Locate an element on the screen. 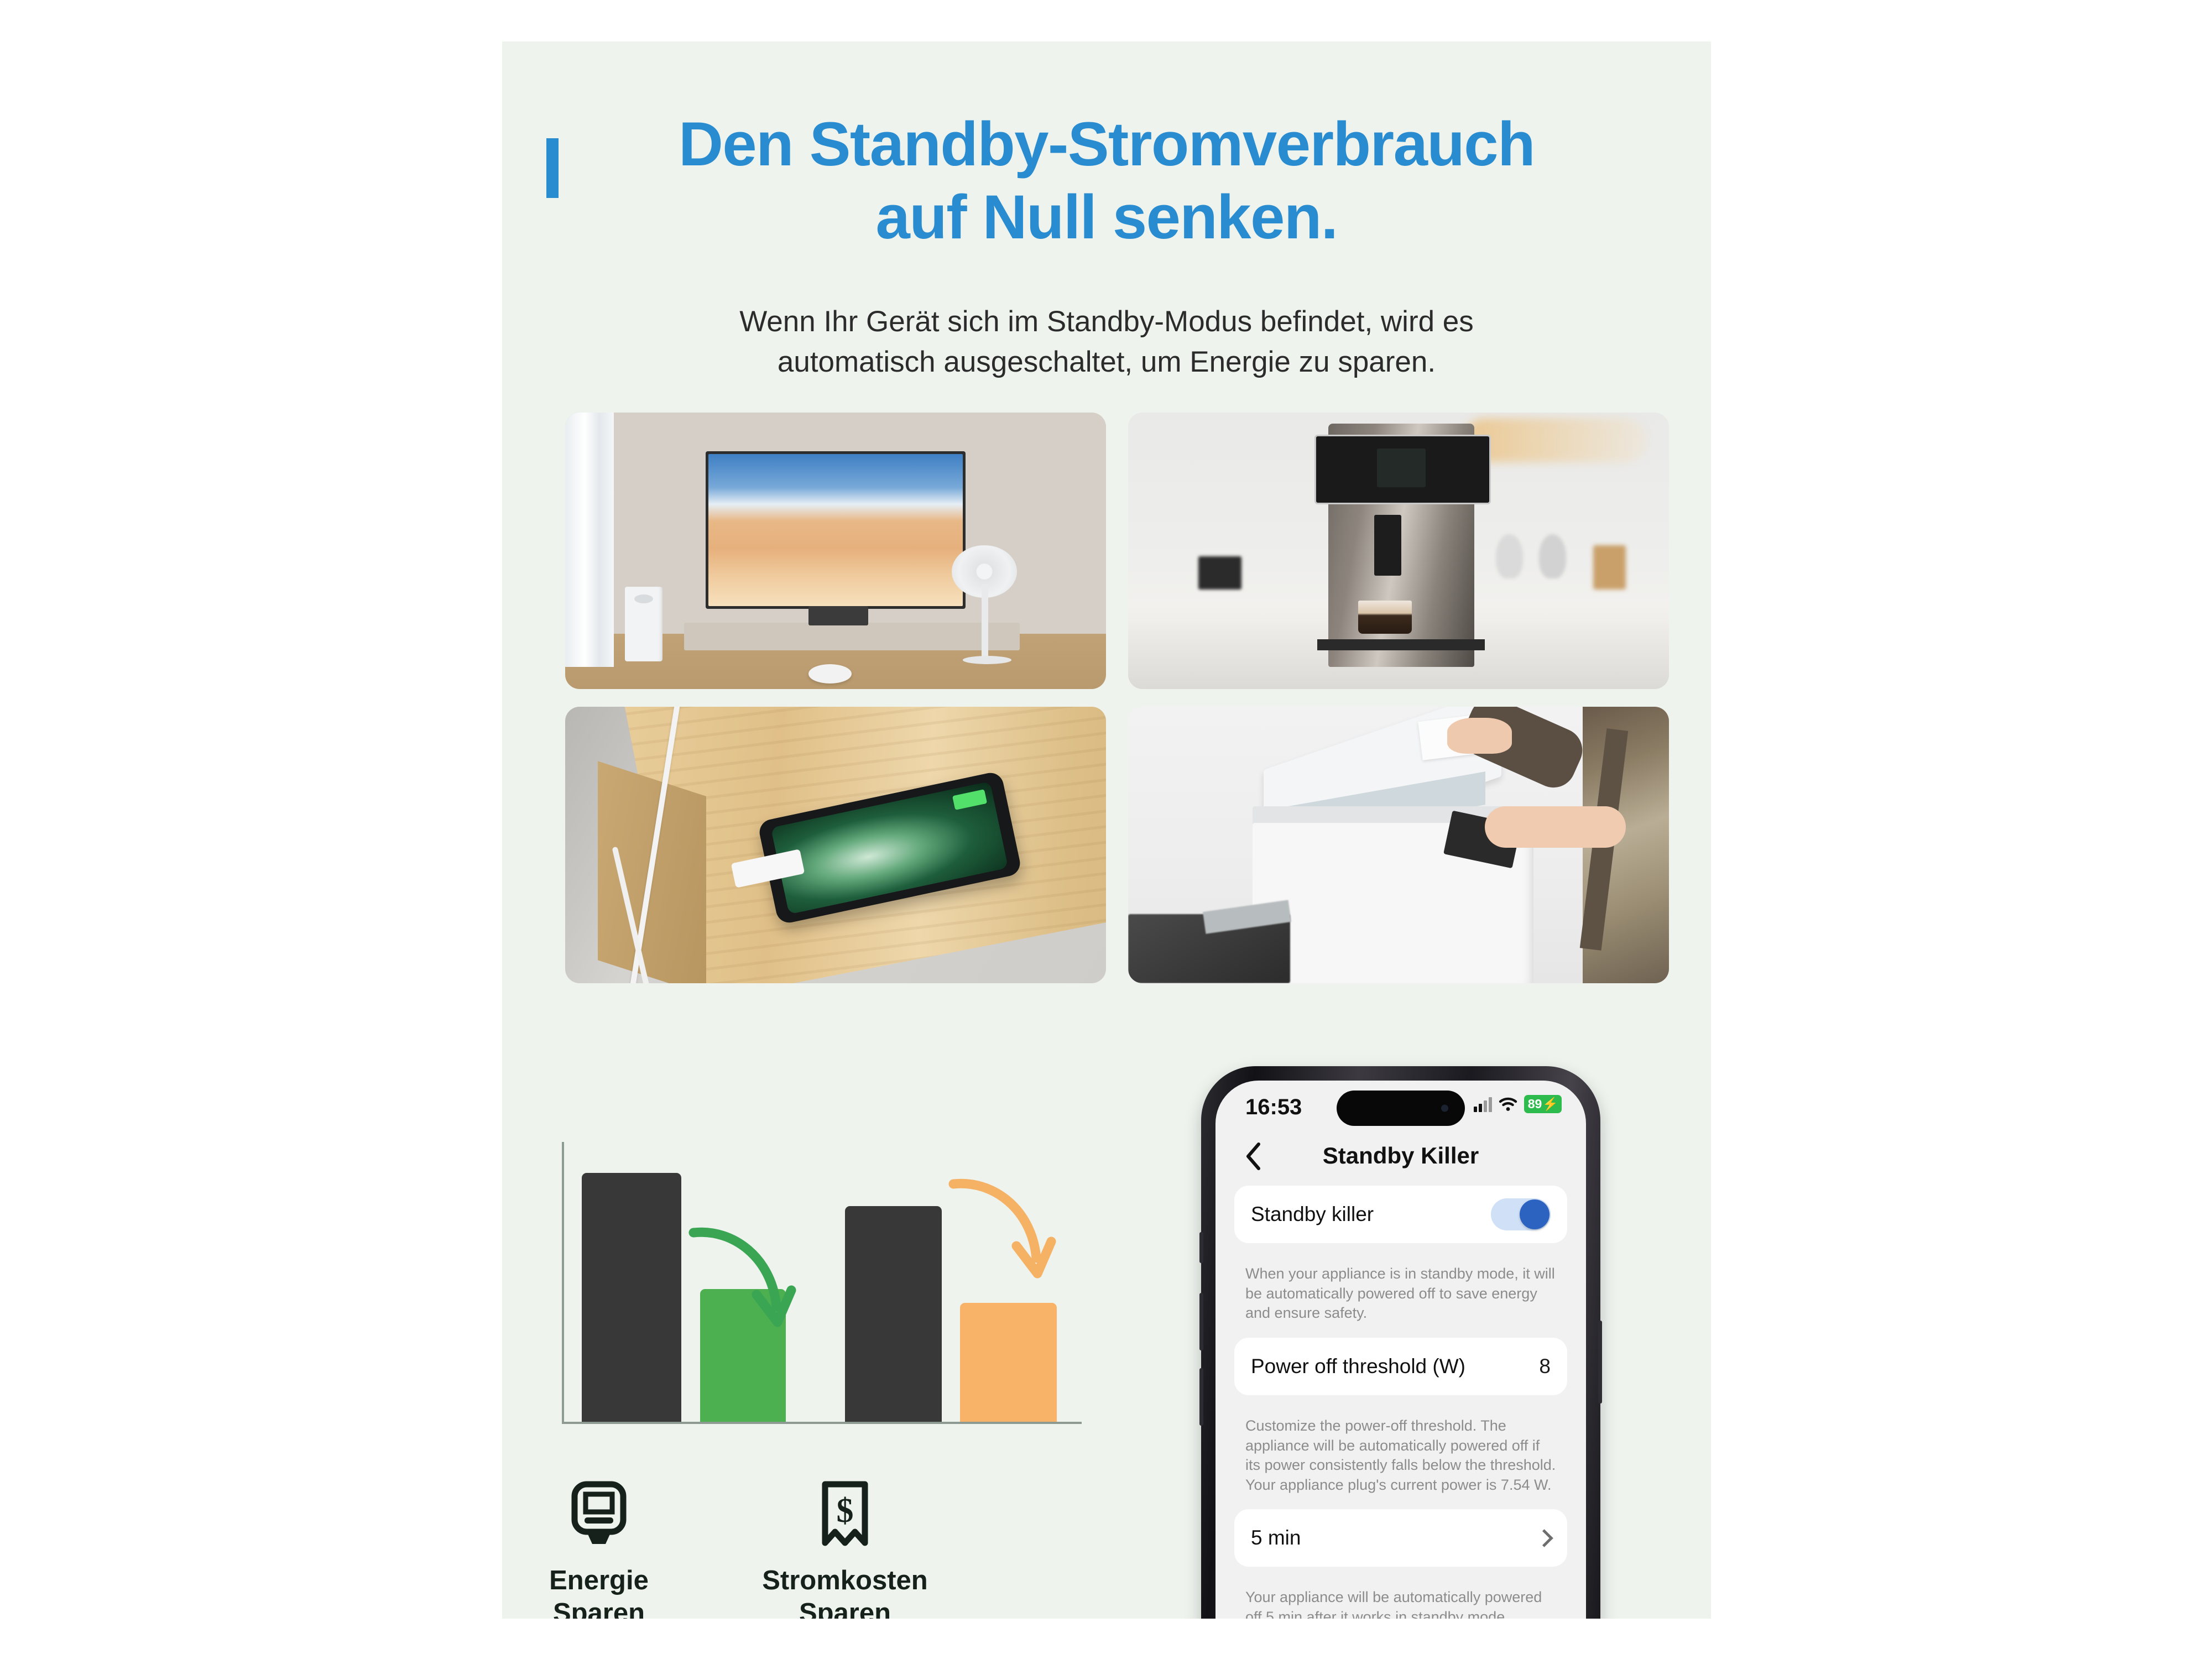 This screenshot has width=2212, height=1659. row-delay-duration-label: 5 min is located at coordinates (1276, 1538).